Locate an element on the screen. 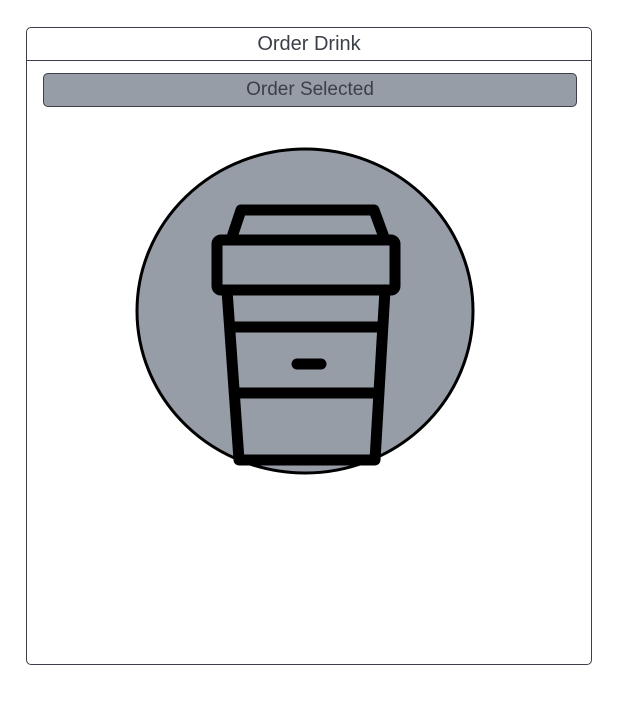  panel-title: Order Drink is located at coordinates (309, 44).